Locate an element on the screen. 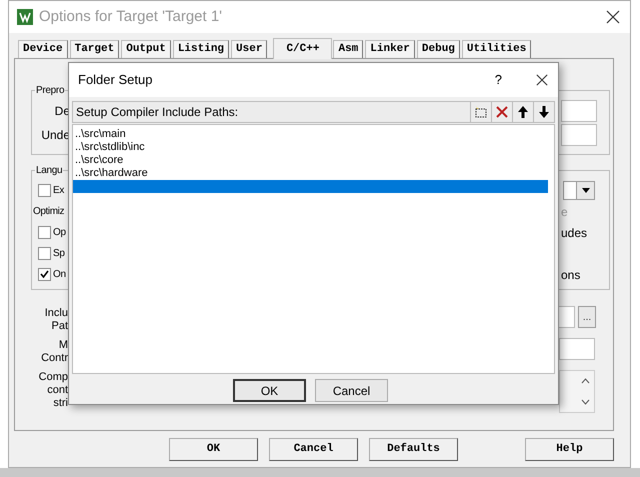 The height and width of the screenshot is (477, 640). field-label: Inclu is located at coordinates (56, 313).